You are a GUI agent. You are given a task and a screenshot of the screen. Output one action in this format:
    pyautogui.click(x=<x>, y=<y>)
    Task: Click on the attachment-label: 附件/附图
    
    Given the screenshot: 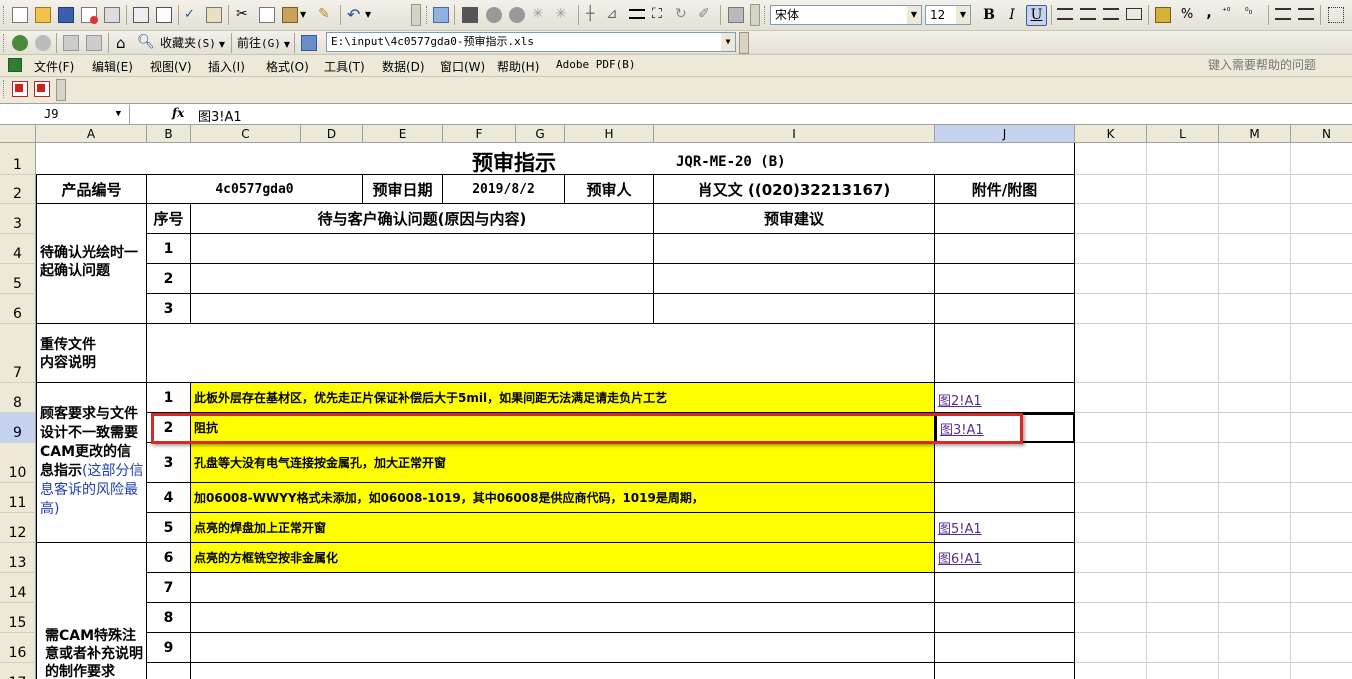 What is the action you would take?
    pyautogui.click(x=1005, y=189)
    